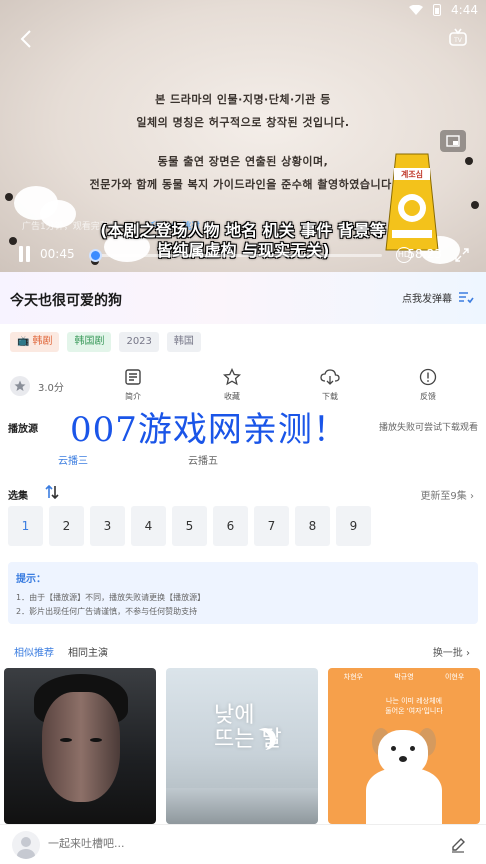 The height and width of the screenshot is (864, 486). What do you see at coordinates (183, 342) in the screenshot?
I see `tag-region: 韩国` at bounding box center [183, 342].